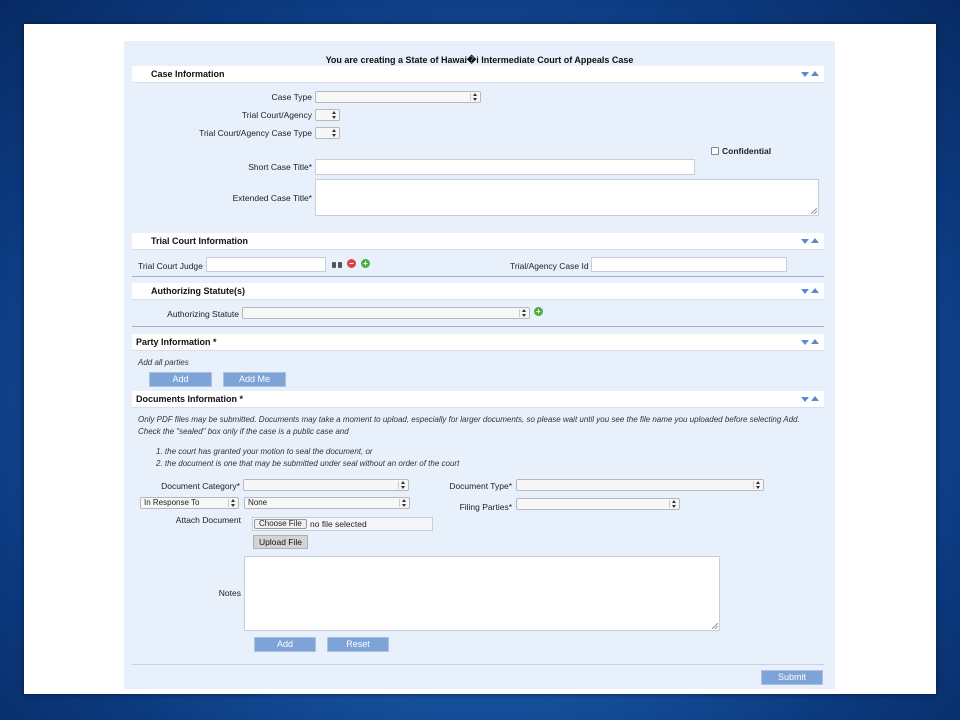 This screenshot has height=720, width=960. I want to click on file-status-text: no file selected, so click(338, 524).